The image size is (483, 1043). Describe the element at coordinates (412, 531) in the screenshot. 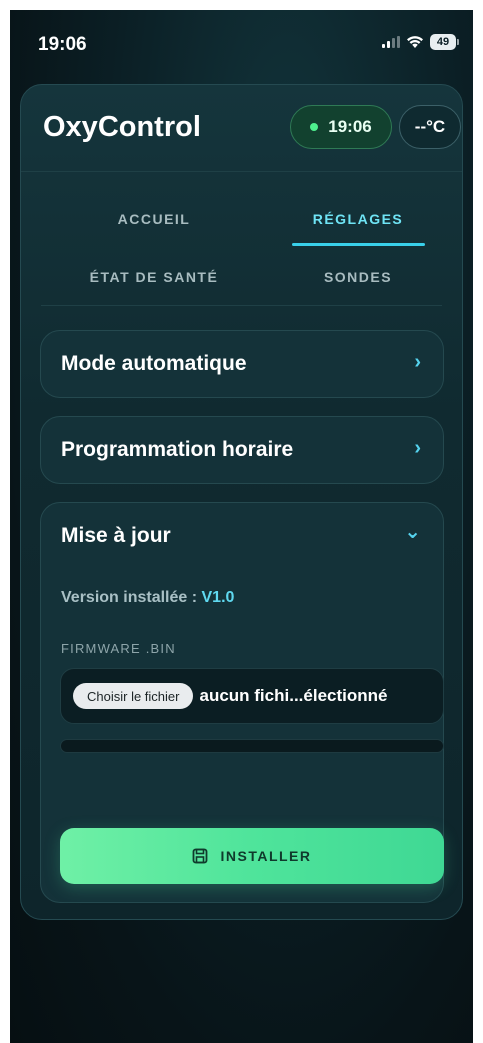

I see `chevron-down-icon: ⌄` at that location.